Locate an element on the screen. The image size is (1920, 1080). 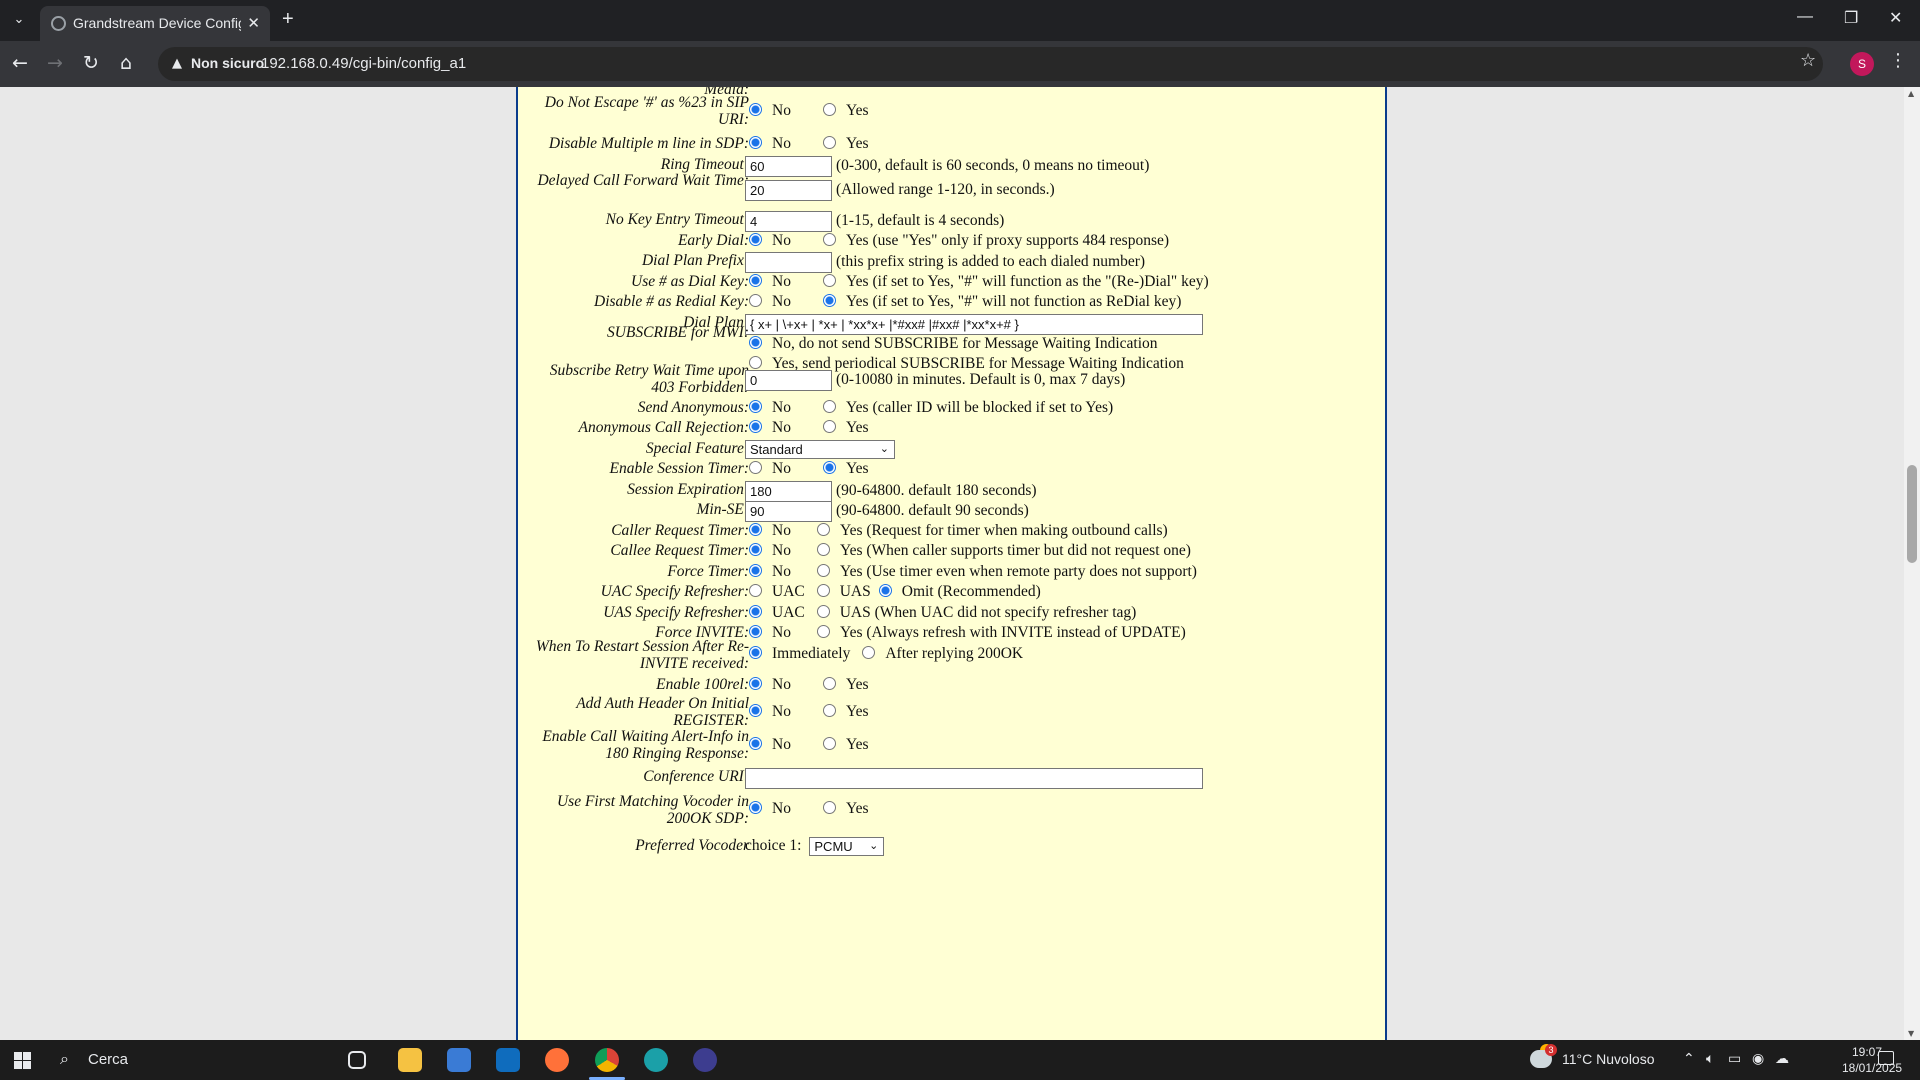
minimize-icon: — is located at coordinates (1805, 17).